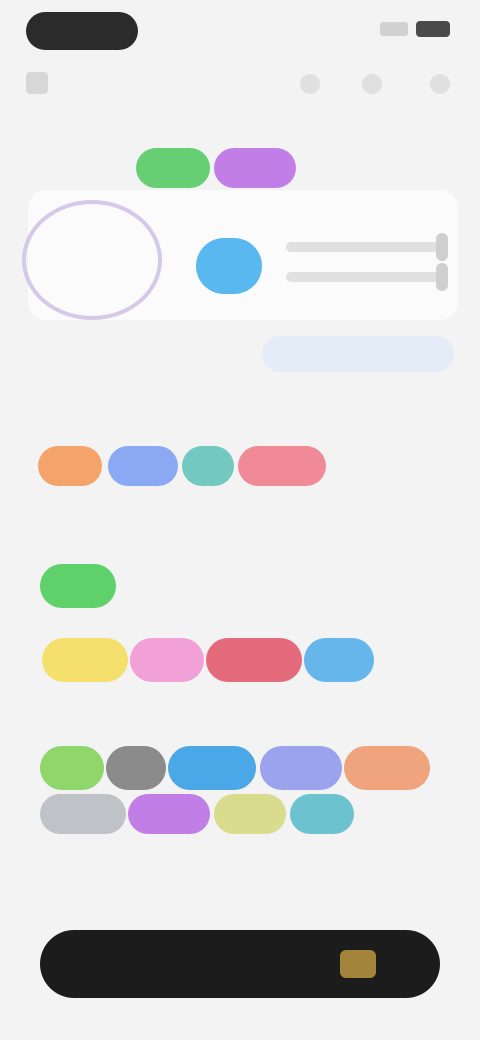 The width and height of the screenshot is (480, 1040). What do you see at coordinates (358, 964) in the screenshot?
I see `cta-accent-icon` at bounding box center [358, 964].